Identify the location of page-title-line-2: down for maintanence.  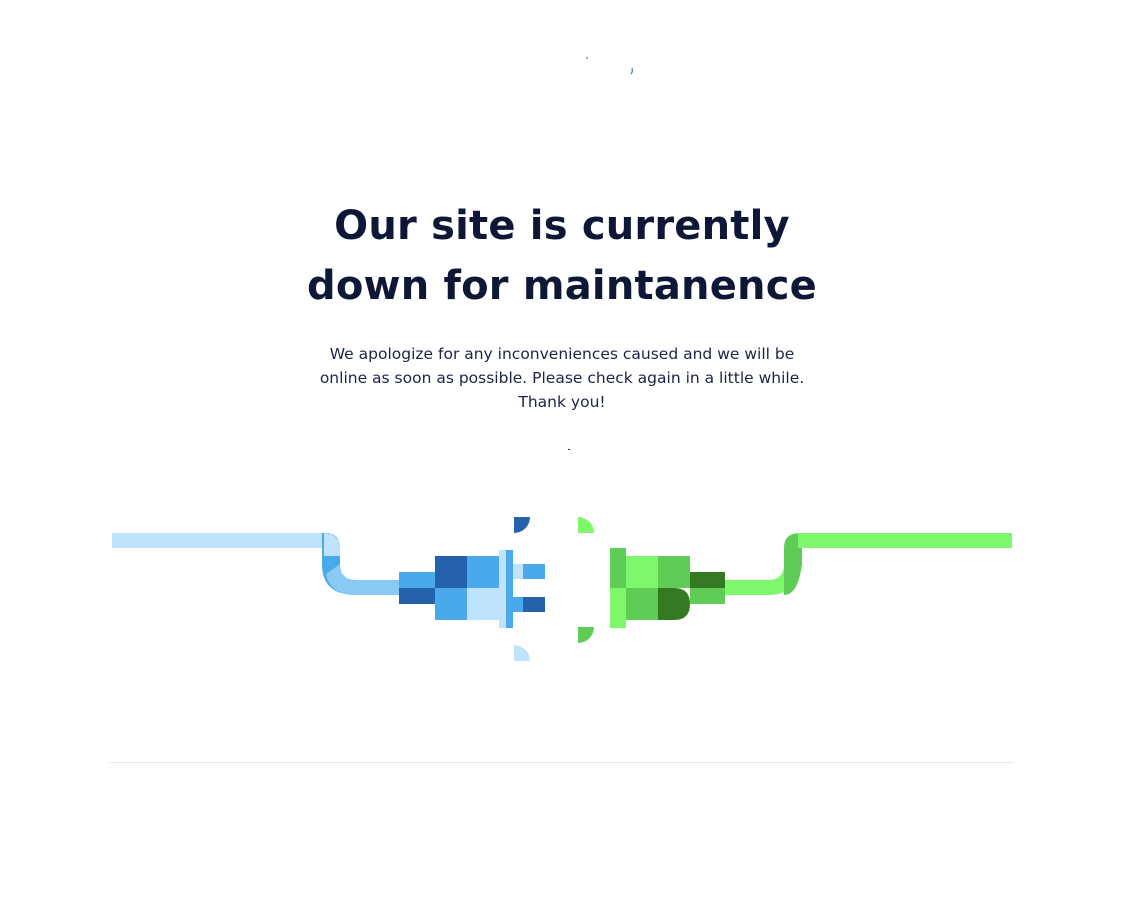
(562, 286).